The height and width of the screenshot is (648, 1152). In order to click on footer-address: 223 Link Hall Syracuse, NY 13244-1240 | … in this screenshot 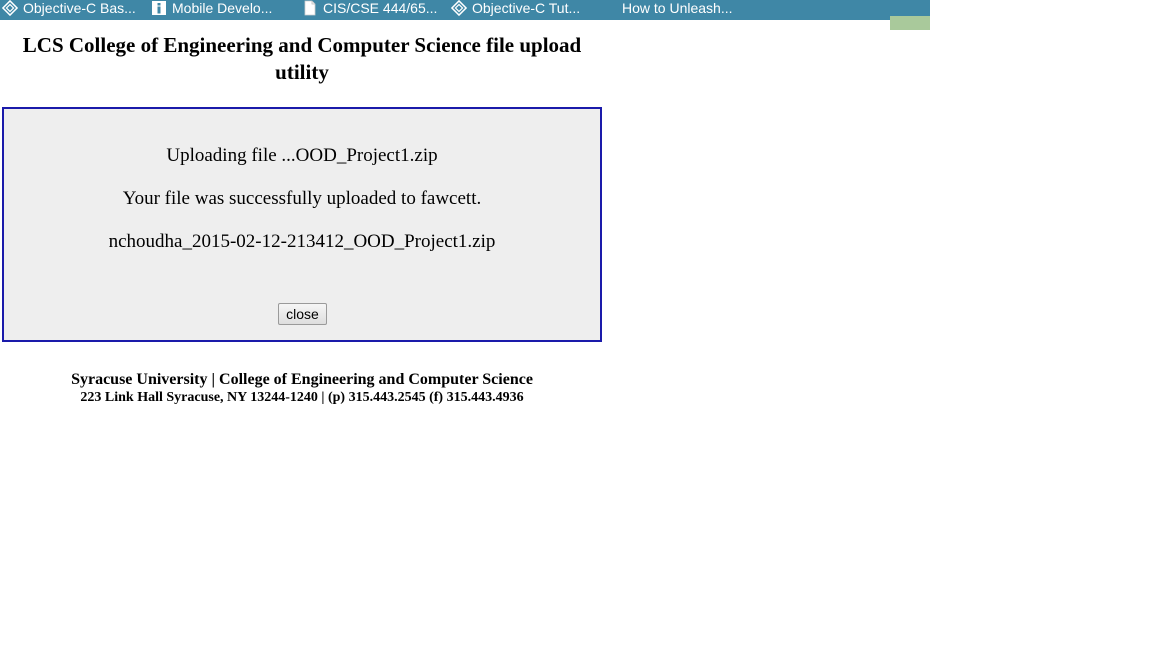, I will do `click(302, 397)`.